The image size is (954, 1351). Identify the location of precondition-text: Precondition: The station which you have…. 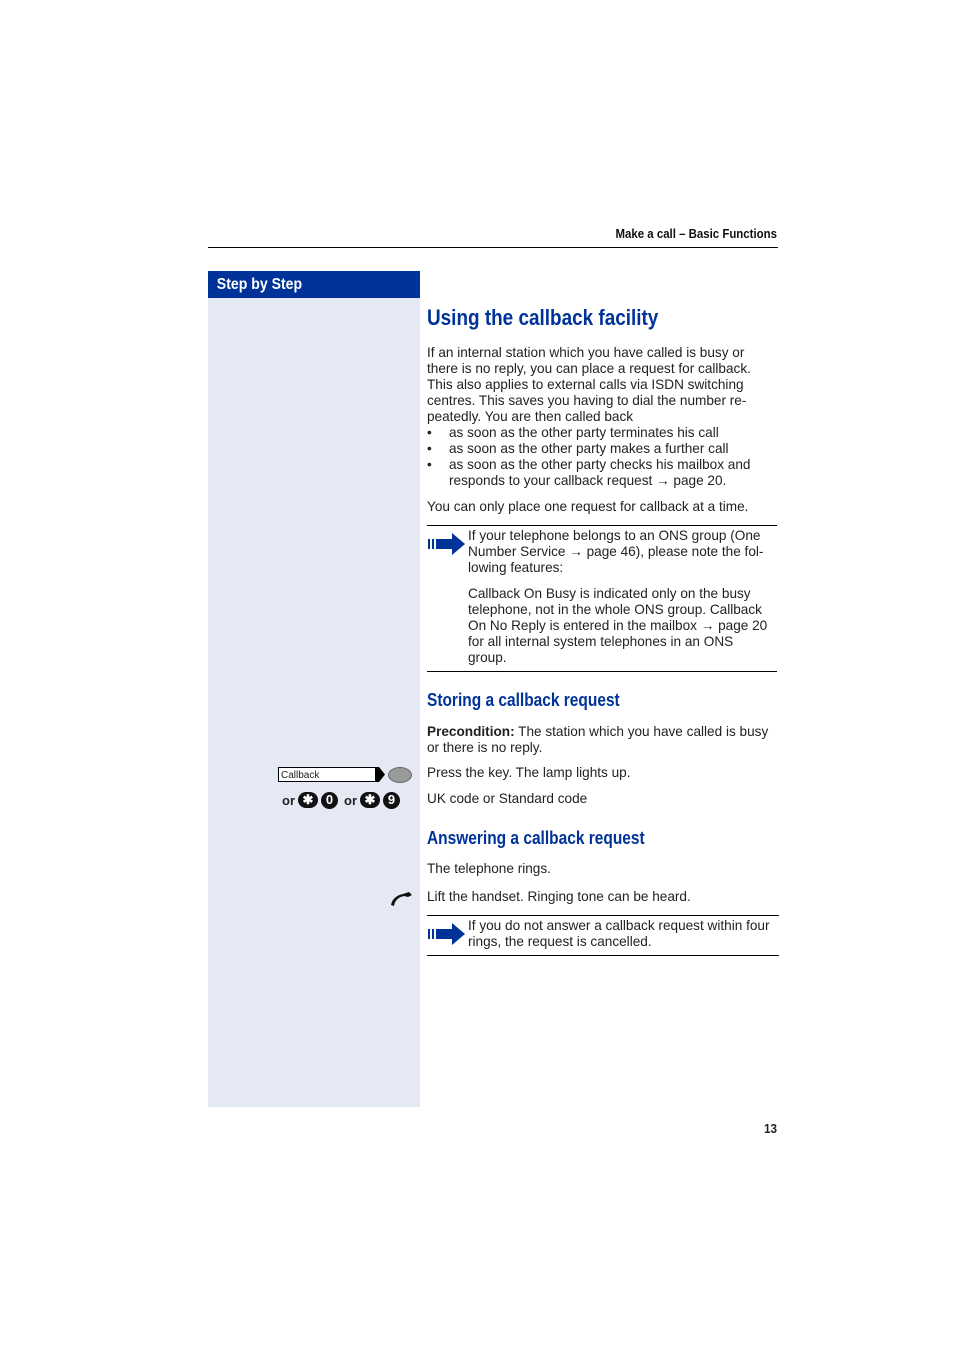
(598, 739).